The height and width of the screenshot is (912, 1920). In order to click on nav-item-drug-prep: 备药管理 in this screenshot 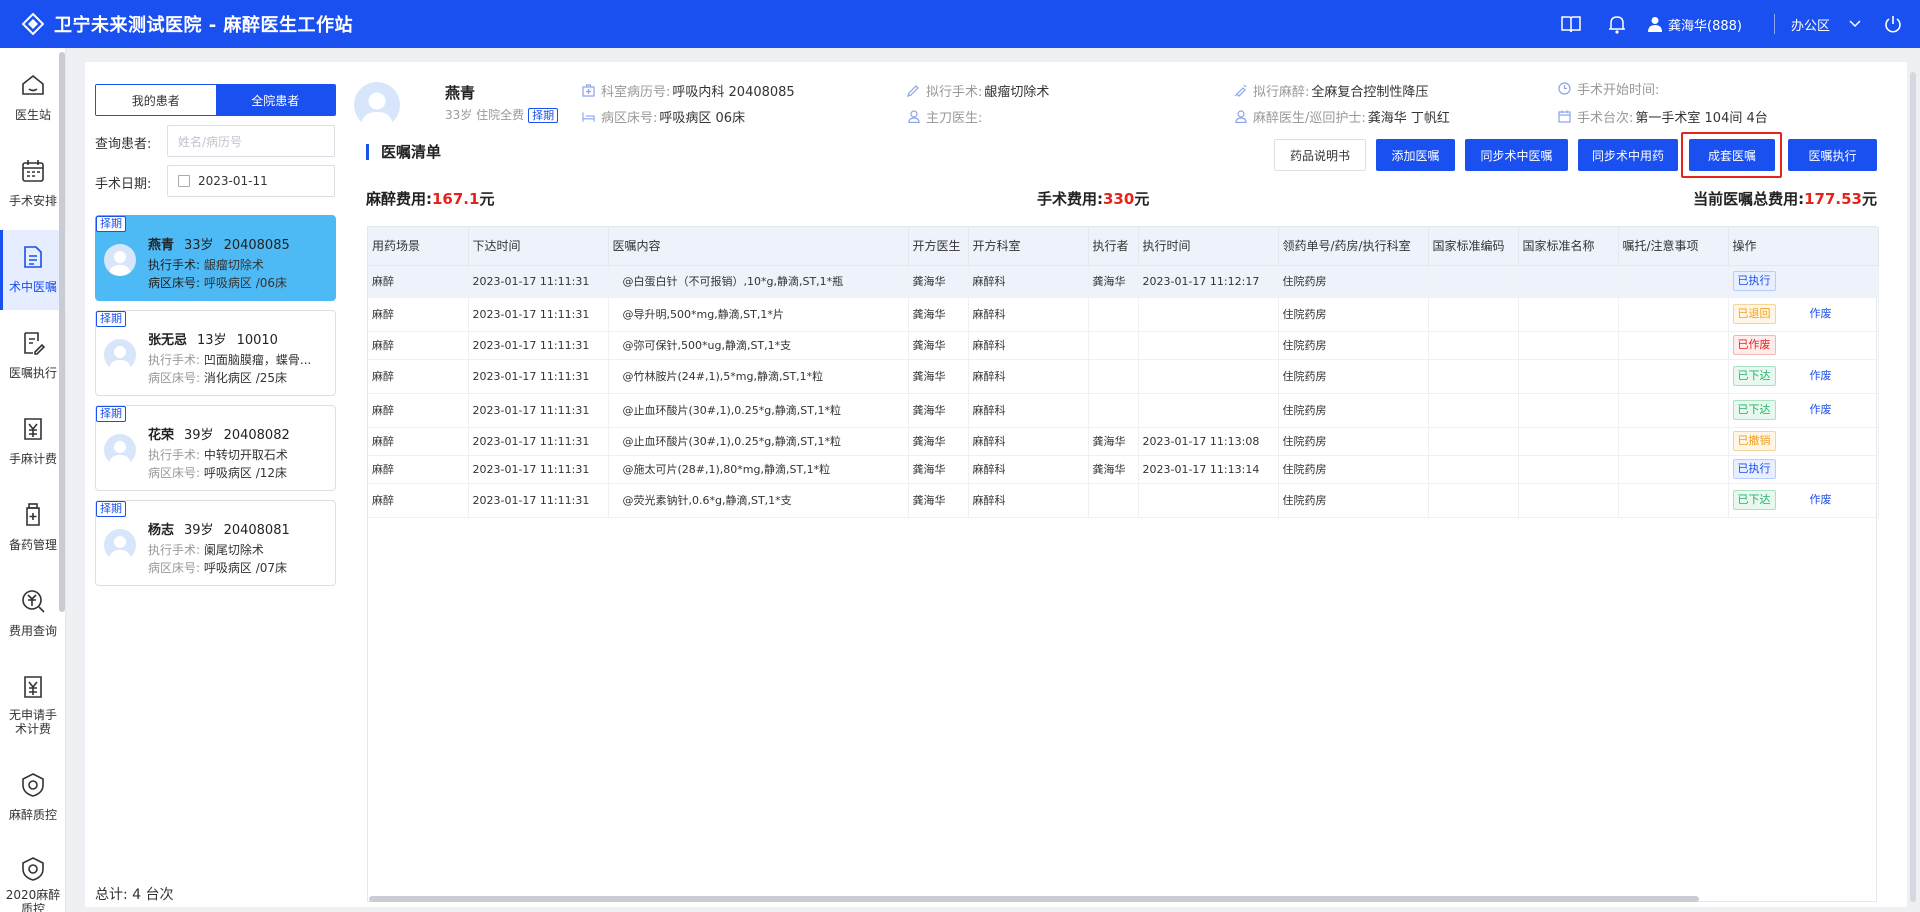, I will do `click(33, 528)`.